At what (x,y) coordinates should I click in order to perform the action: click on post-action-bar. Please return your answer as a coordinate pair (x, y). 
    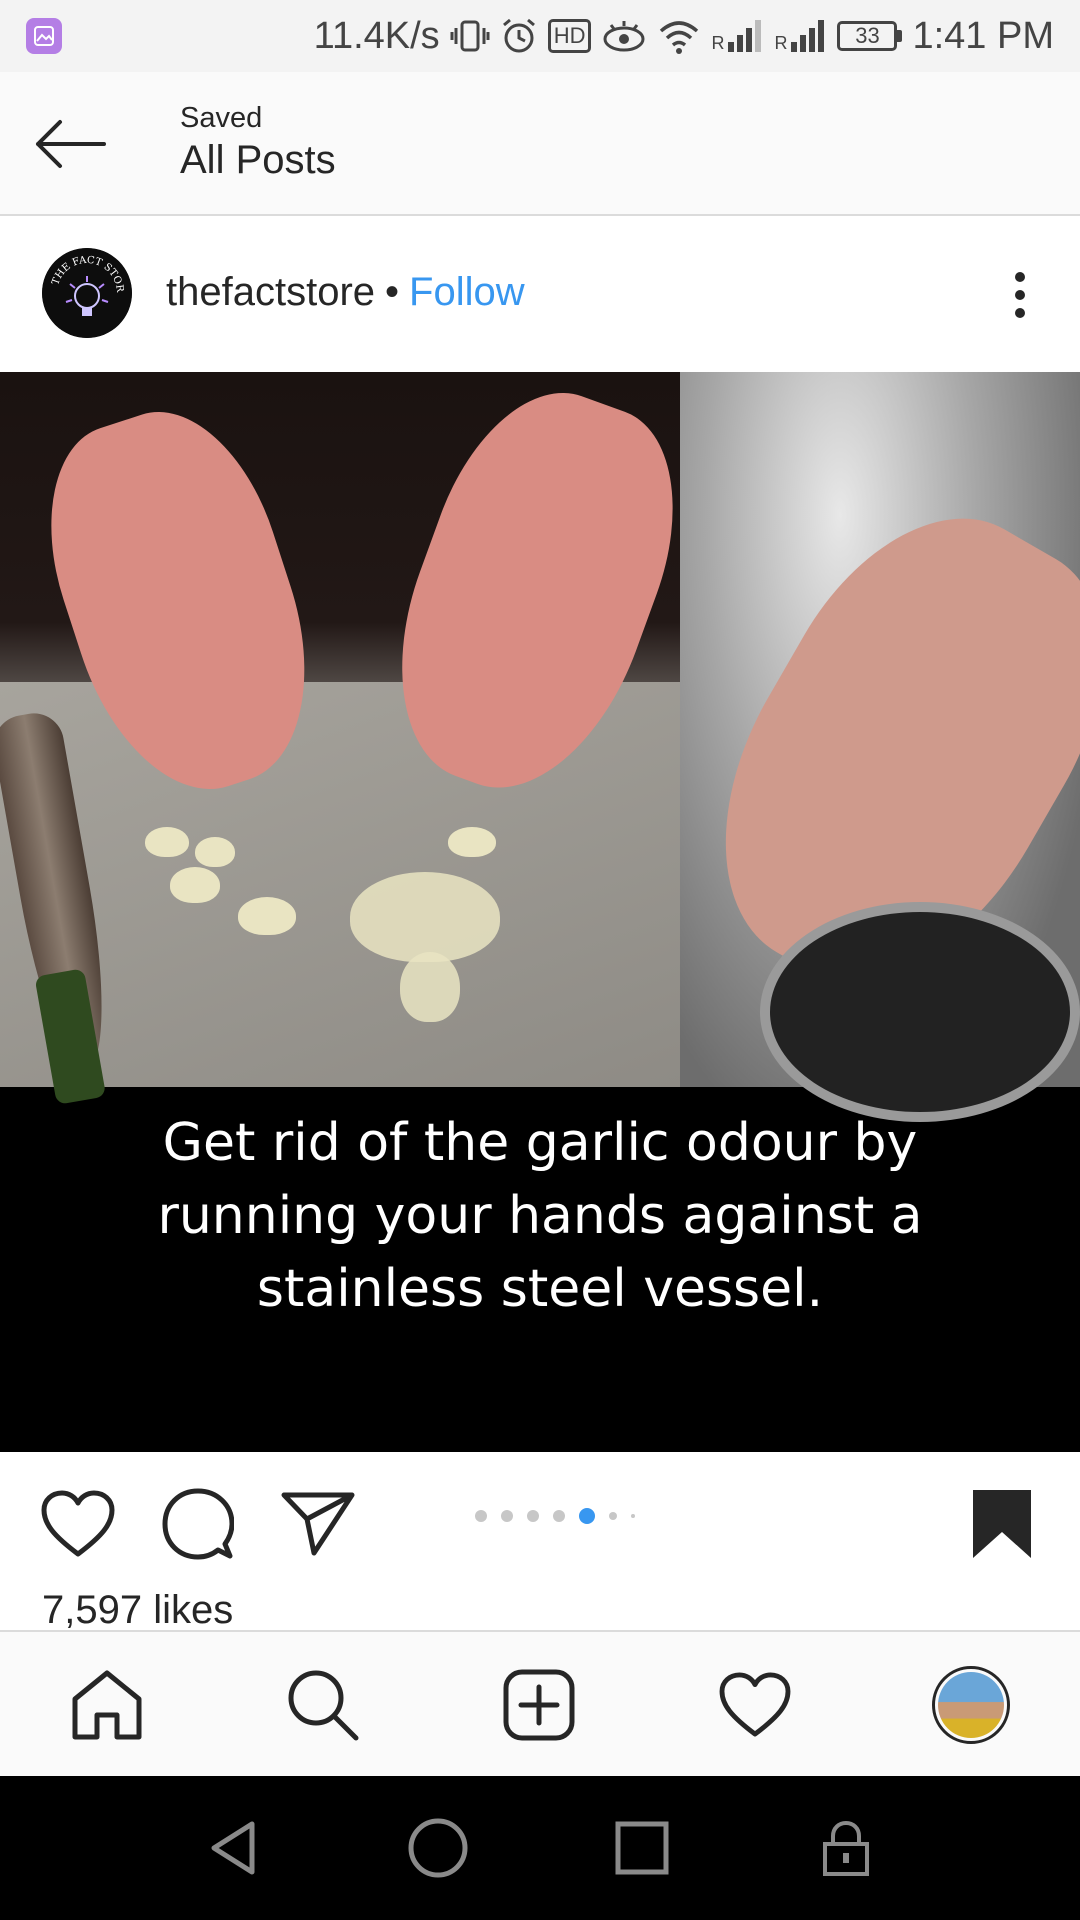
    Looking at the image, I should click on (540, 1517).